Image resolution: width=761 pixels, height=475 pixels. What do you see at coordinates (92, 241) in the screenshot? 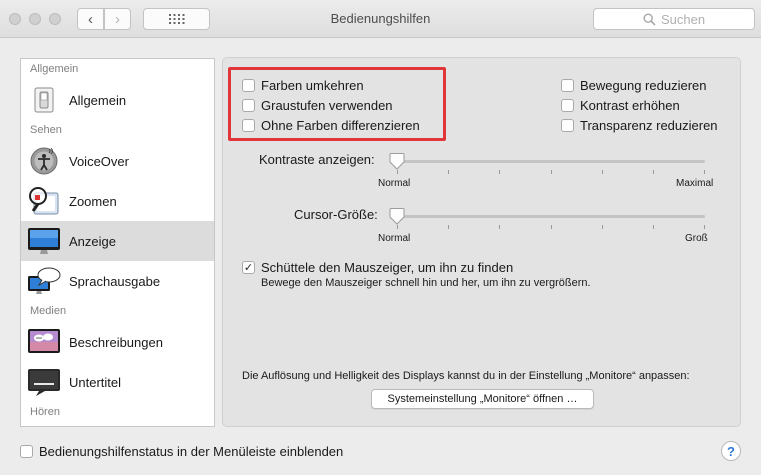
I see `sidebar-item-label: Anzeige` at bounding box center [92, 241].